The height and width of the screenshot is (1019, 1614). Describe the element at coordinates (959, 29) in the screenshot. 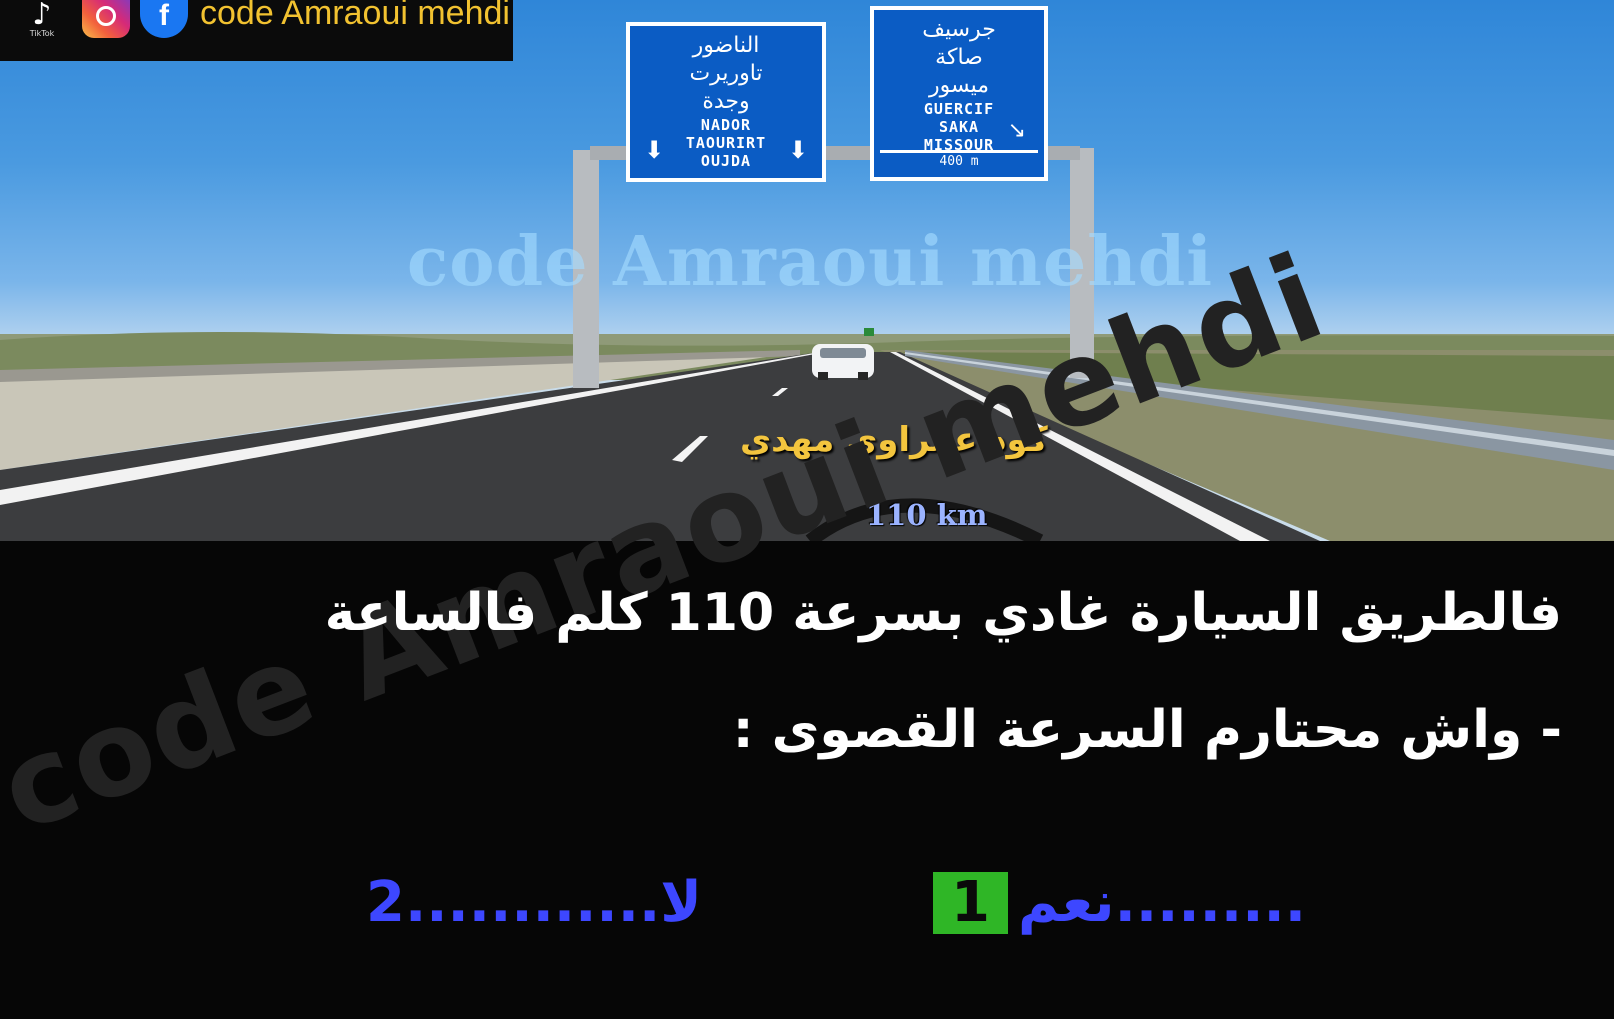

I see `sign-right-ar-1: جرسيف` at that location.